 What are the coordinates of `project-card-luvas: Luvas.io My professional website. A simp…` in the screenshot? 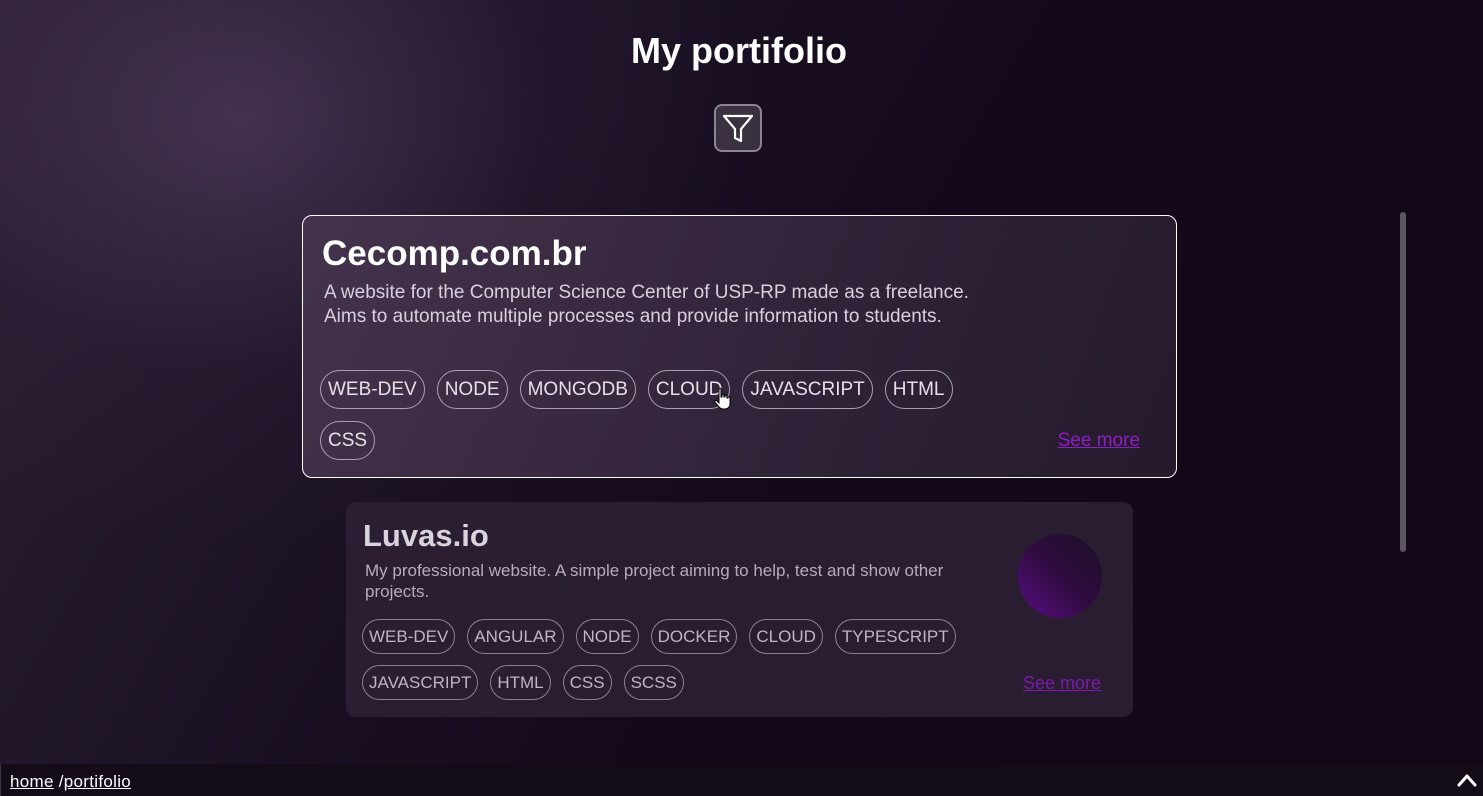 It's located at (739, 609).